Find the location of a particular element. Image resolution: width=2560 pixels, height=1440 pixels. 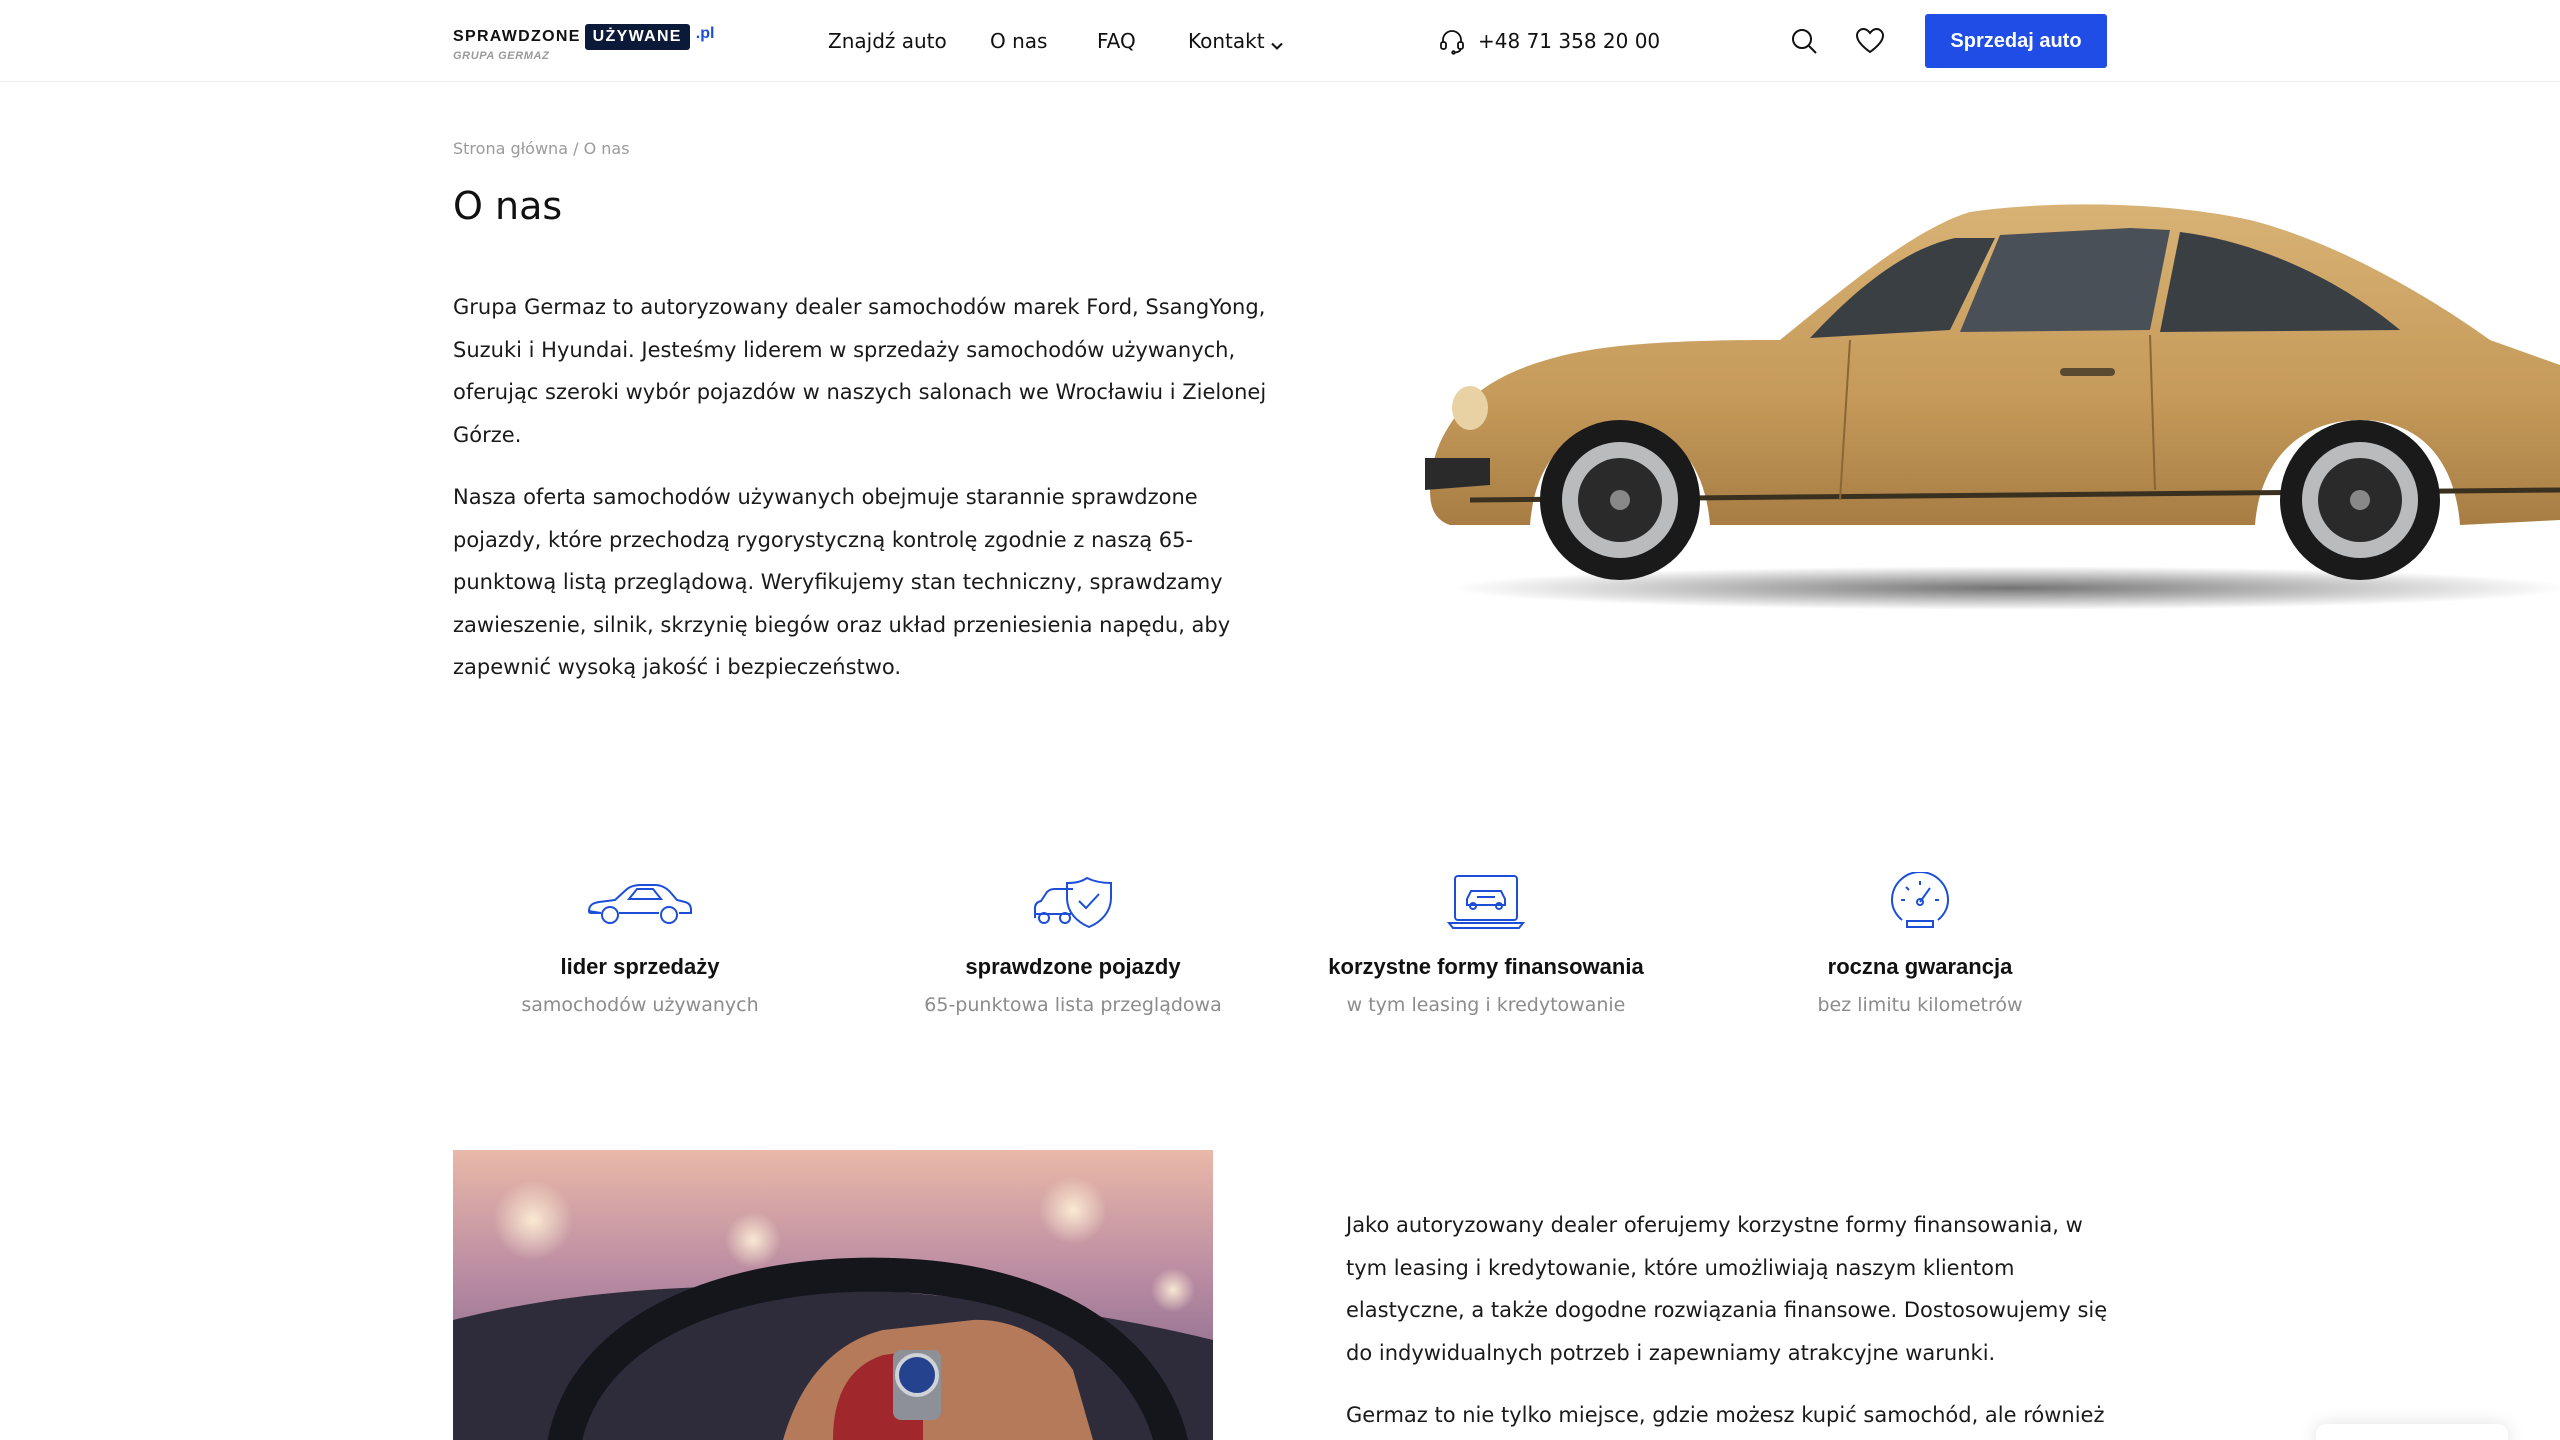

nav-find-car: Znajdź auto is located at coordinates (887, 41).